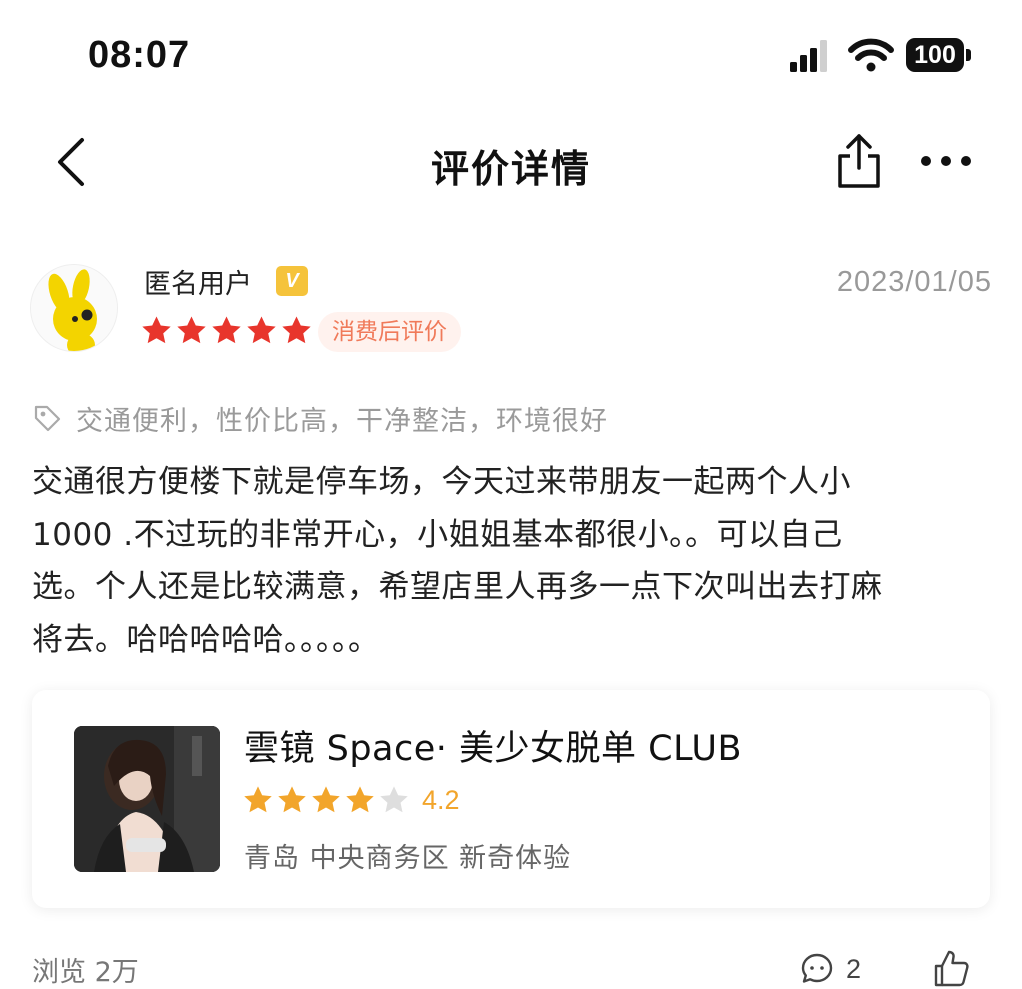 The image size is (1022, 989). Describe the element at coordinates (394, 799) in the screenshot. I see `star-empty-icon` at that location.